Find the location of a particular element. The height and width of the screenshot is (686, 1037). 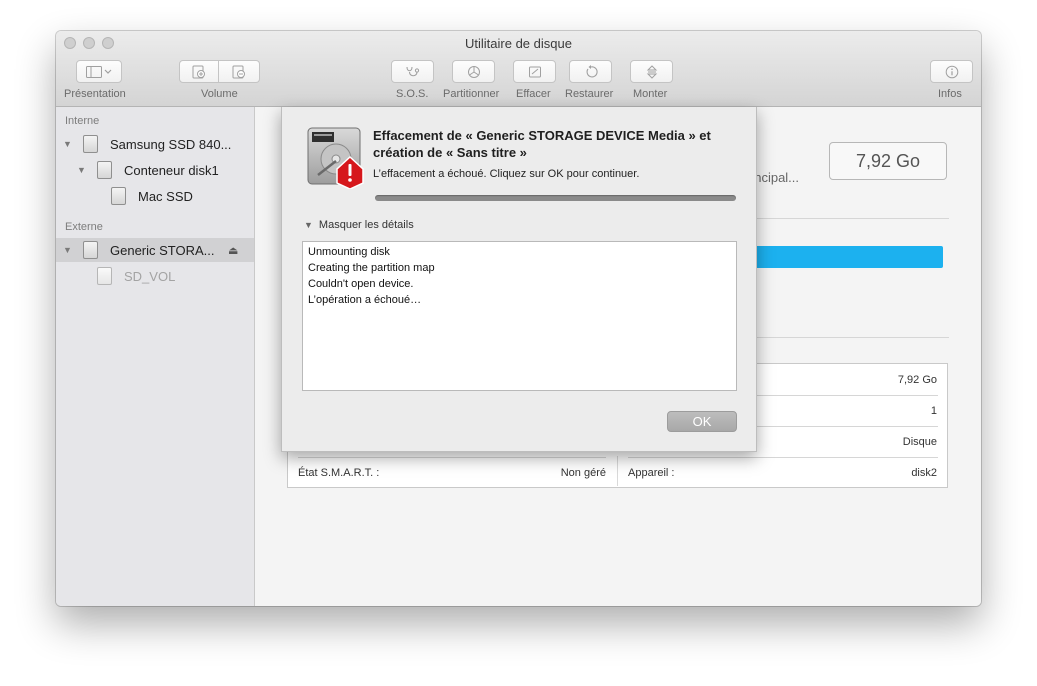

details-toggle: ▼ Masquer les détails is located at coordinates (359, 225).